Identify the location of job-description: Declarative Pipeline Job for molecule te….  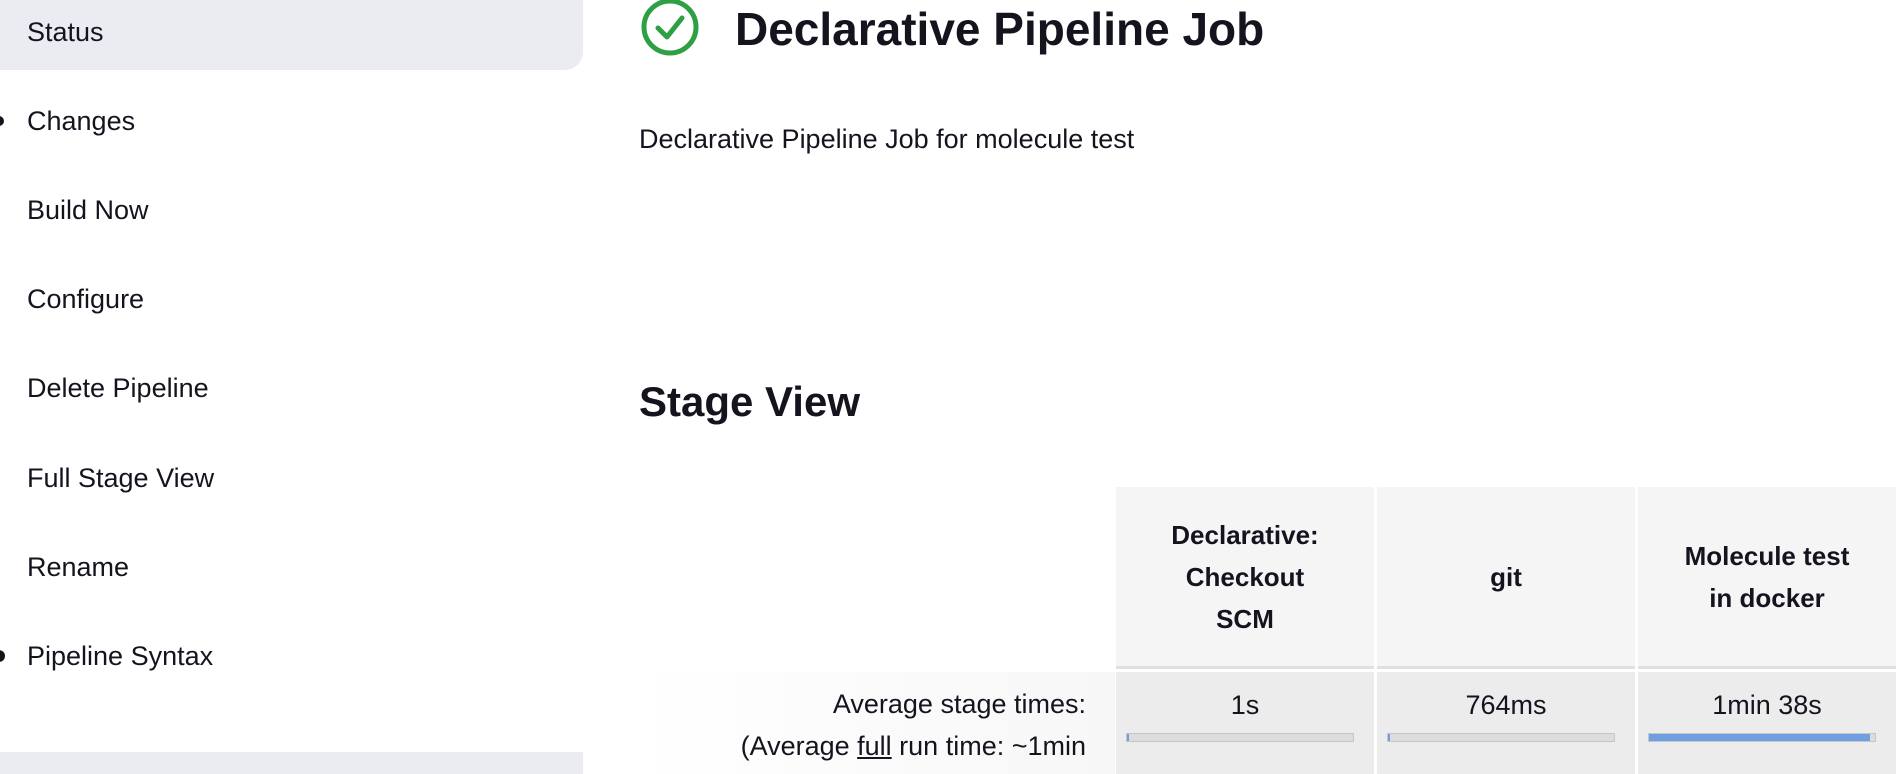
(887, 139).